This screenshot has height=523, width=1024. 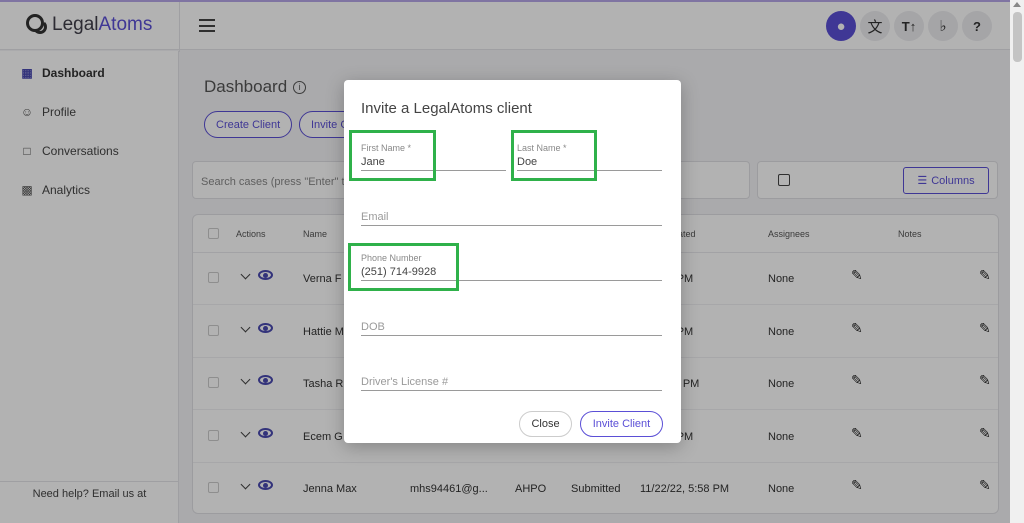 What do you see at coordinates (446, 108) in the screenshot?
I see `dialog-title: Invite a LegalAtoms client` at bounding box center [446, 108].